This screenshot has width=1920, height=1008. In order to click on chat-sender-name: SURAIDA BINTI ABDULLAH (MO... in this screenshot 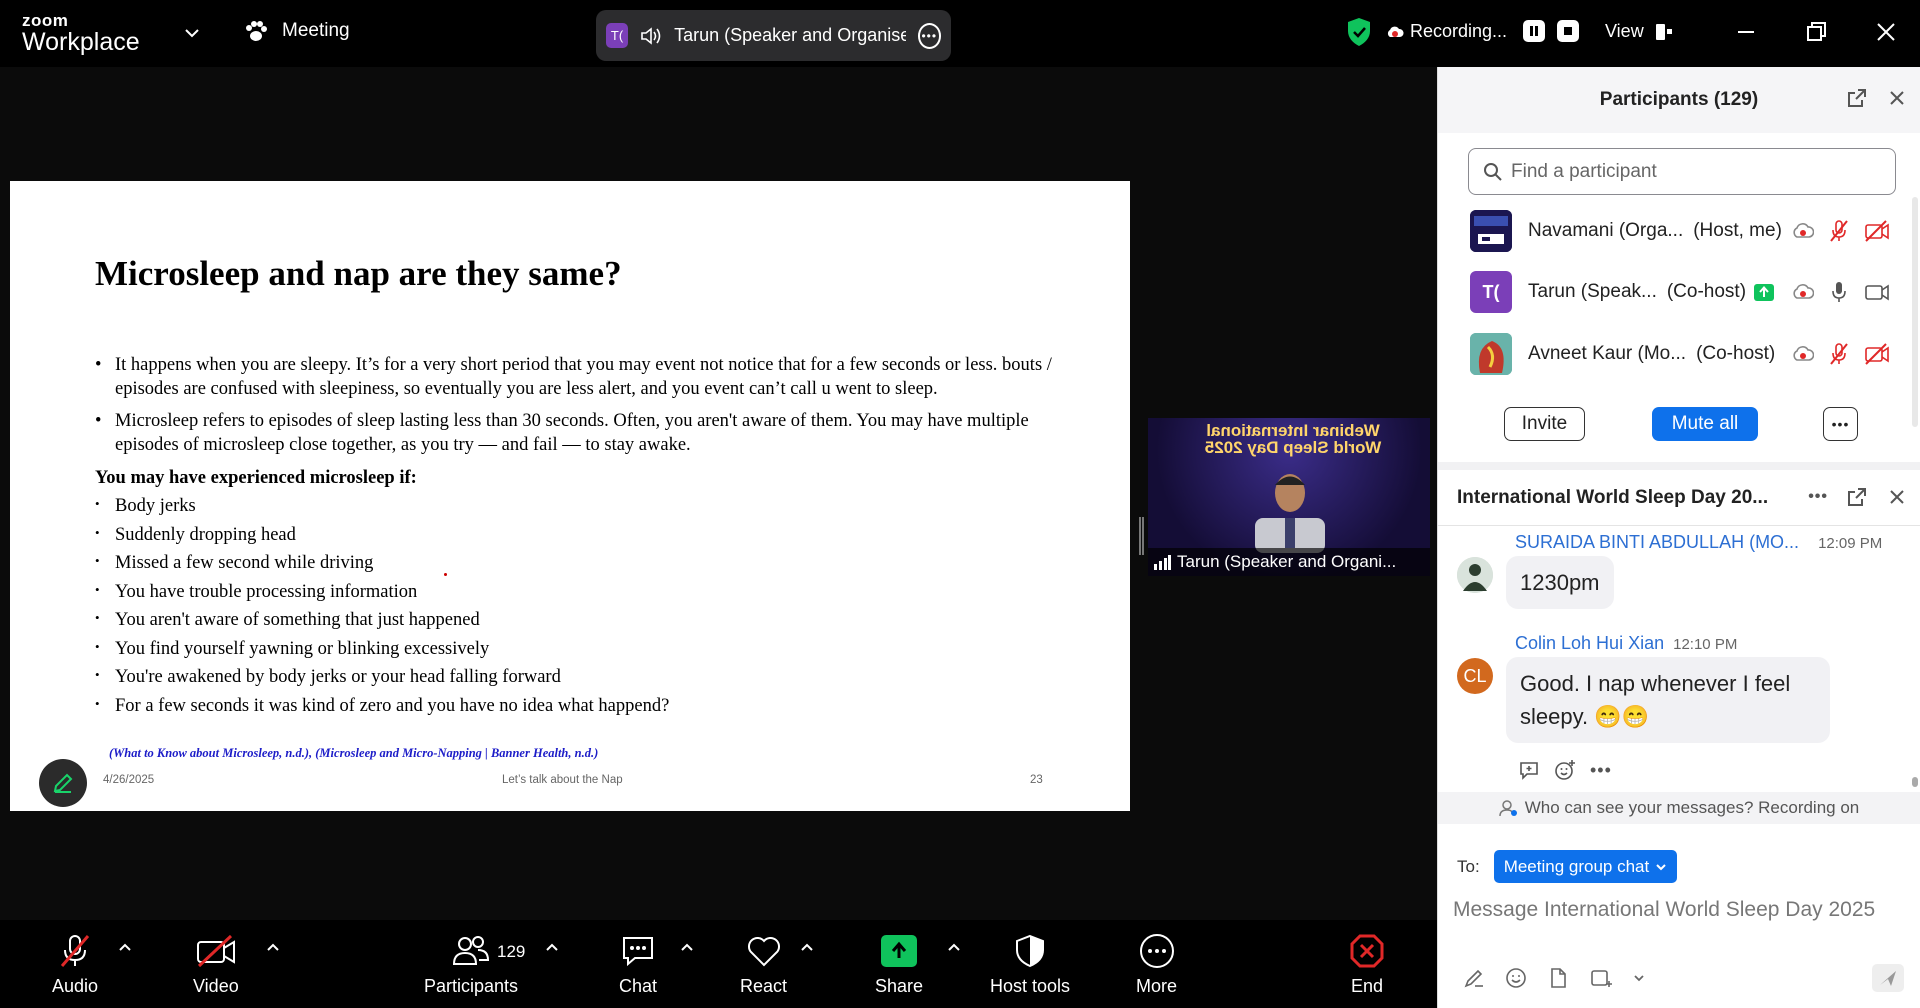, I will do `click(1657, 542)`.